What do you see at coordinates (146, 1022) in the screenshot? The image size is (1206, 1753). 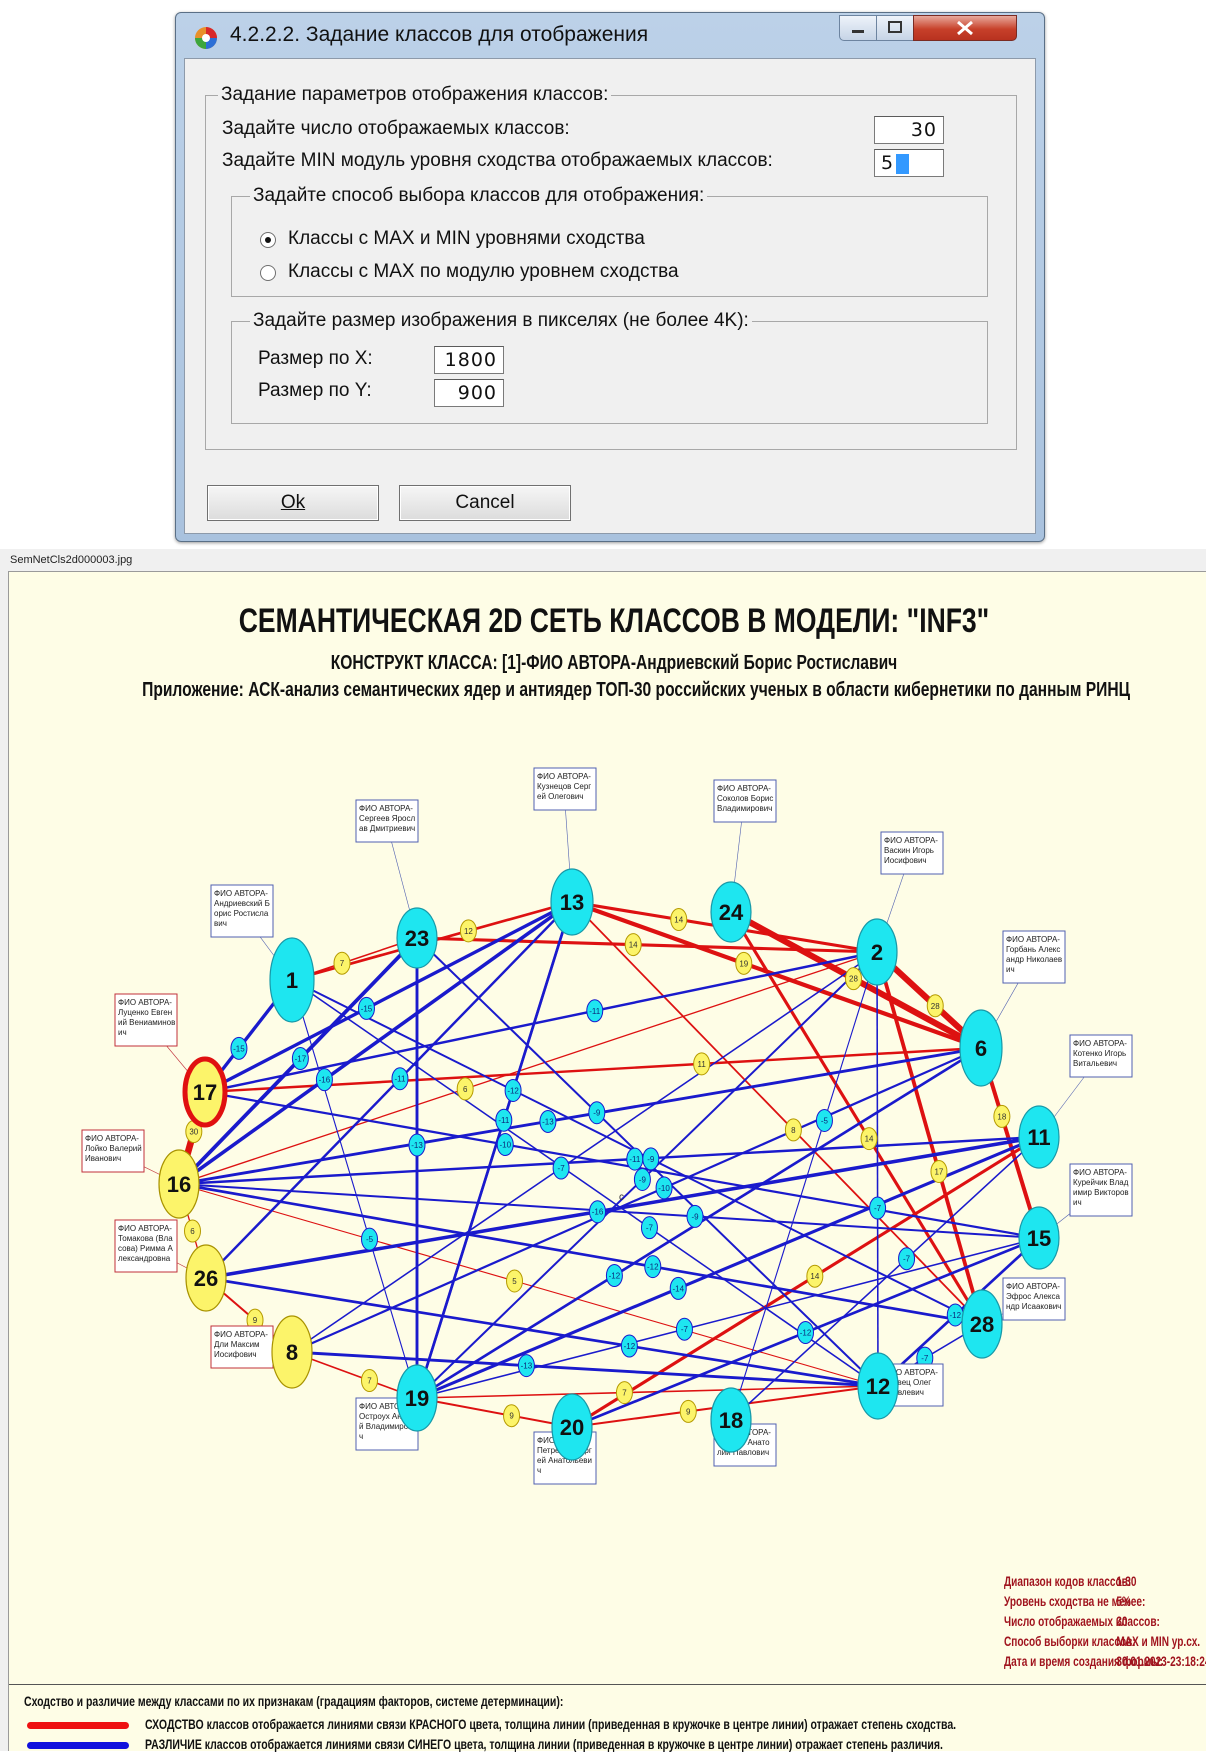 I see `node-label-text: ий Вениаминов` at bounding box center [146, 1022].